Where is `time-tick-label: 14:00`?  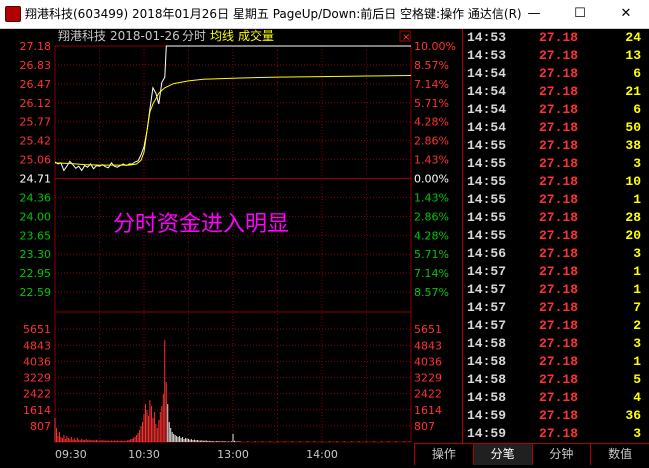
time-tick-label: 14:00 is located at coordinates (322, 454).